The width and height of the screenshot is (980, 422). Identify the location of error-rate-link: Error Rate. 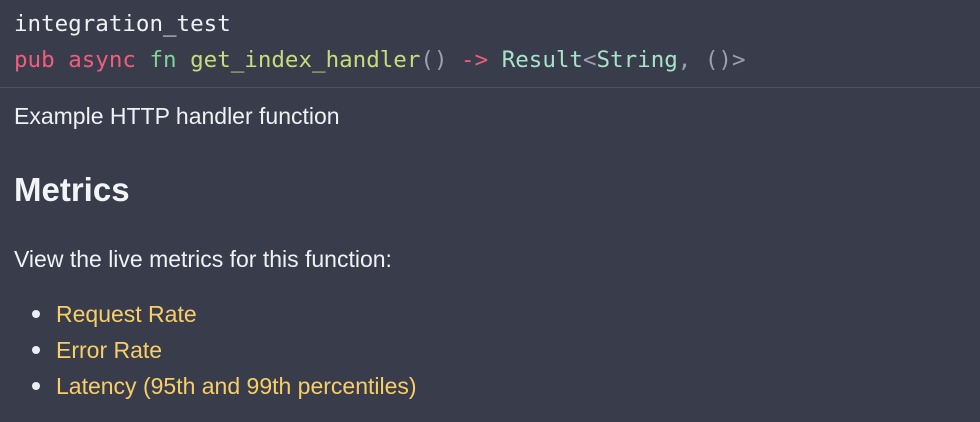
(109, 350).